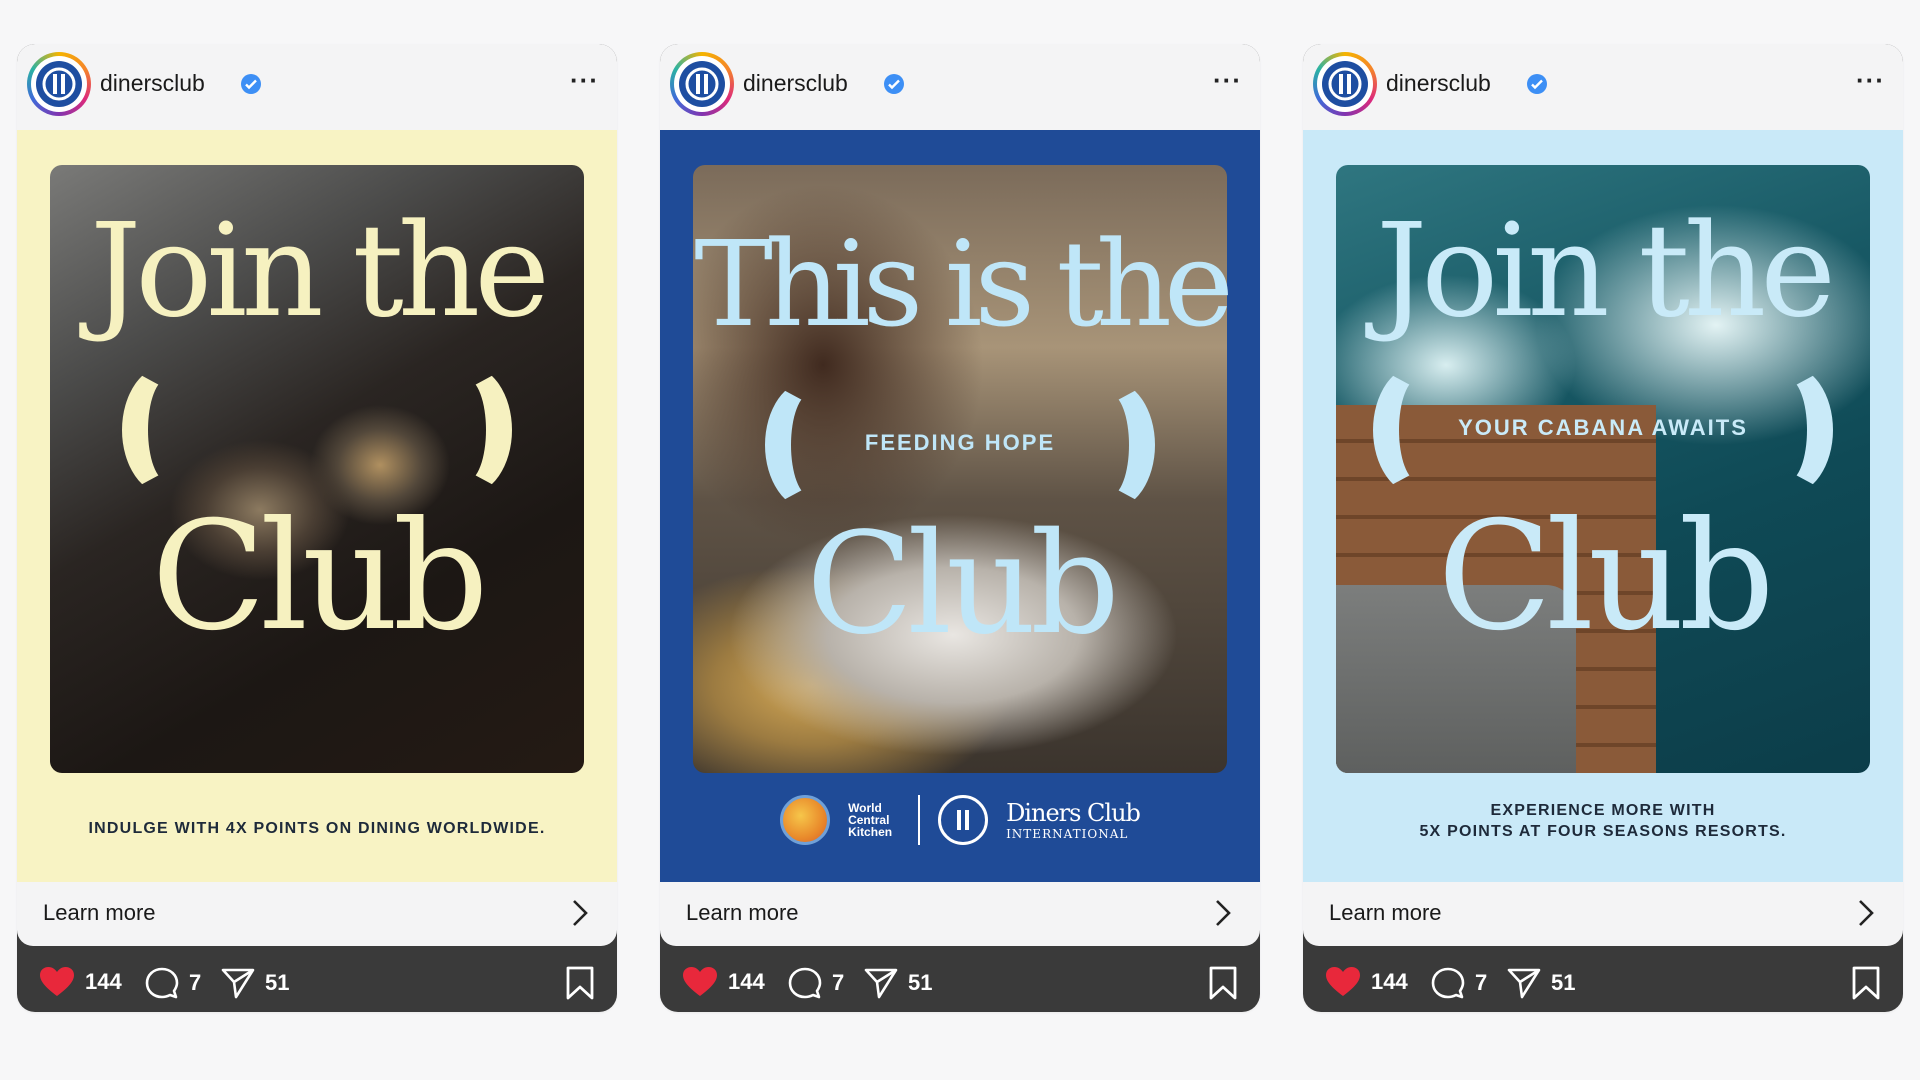  What do you see at coordinates (1073, 813) in the screenshot?
I see `dc-line1: Diners Club` at bounding box center [1073, 813].